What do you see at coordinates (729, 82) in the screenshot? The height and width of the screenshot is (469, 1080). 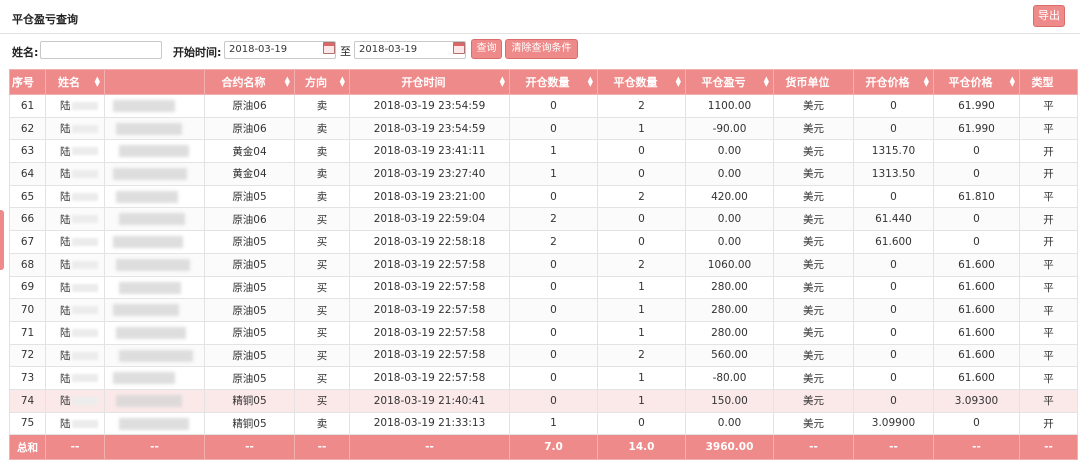 I see `col-header-pnl: 平仓盈亏 ▲ ▼` at bounding box center [729, 82].